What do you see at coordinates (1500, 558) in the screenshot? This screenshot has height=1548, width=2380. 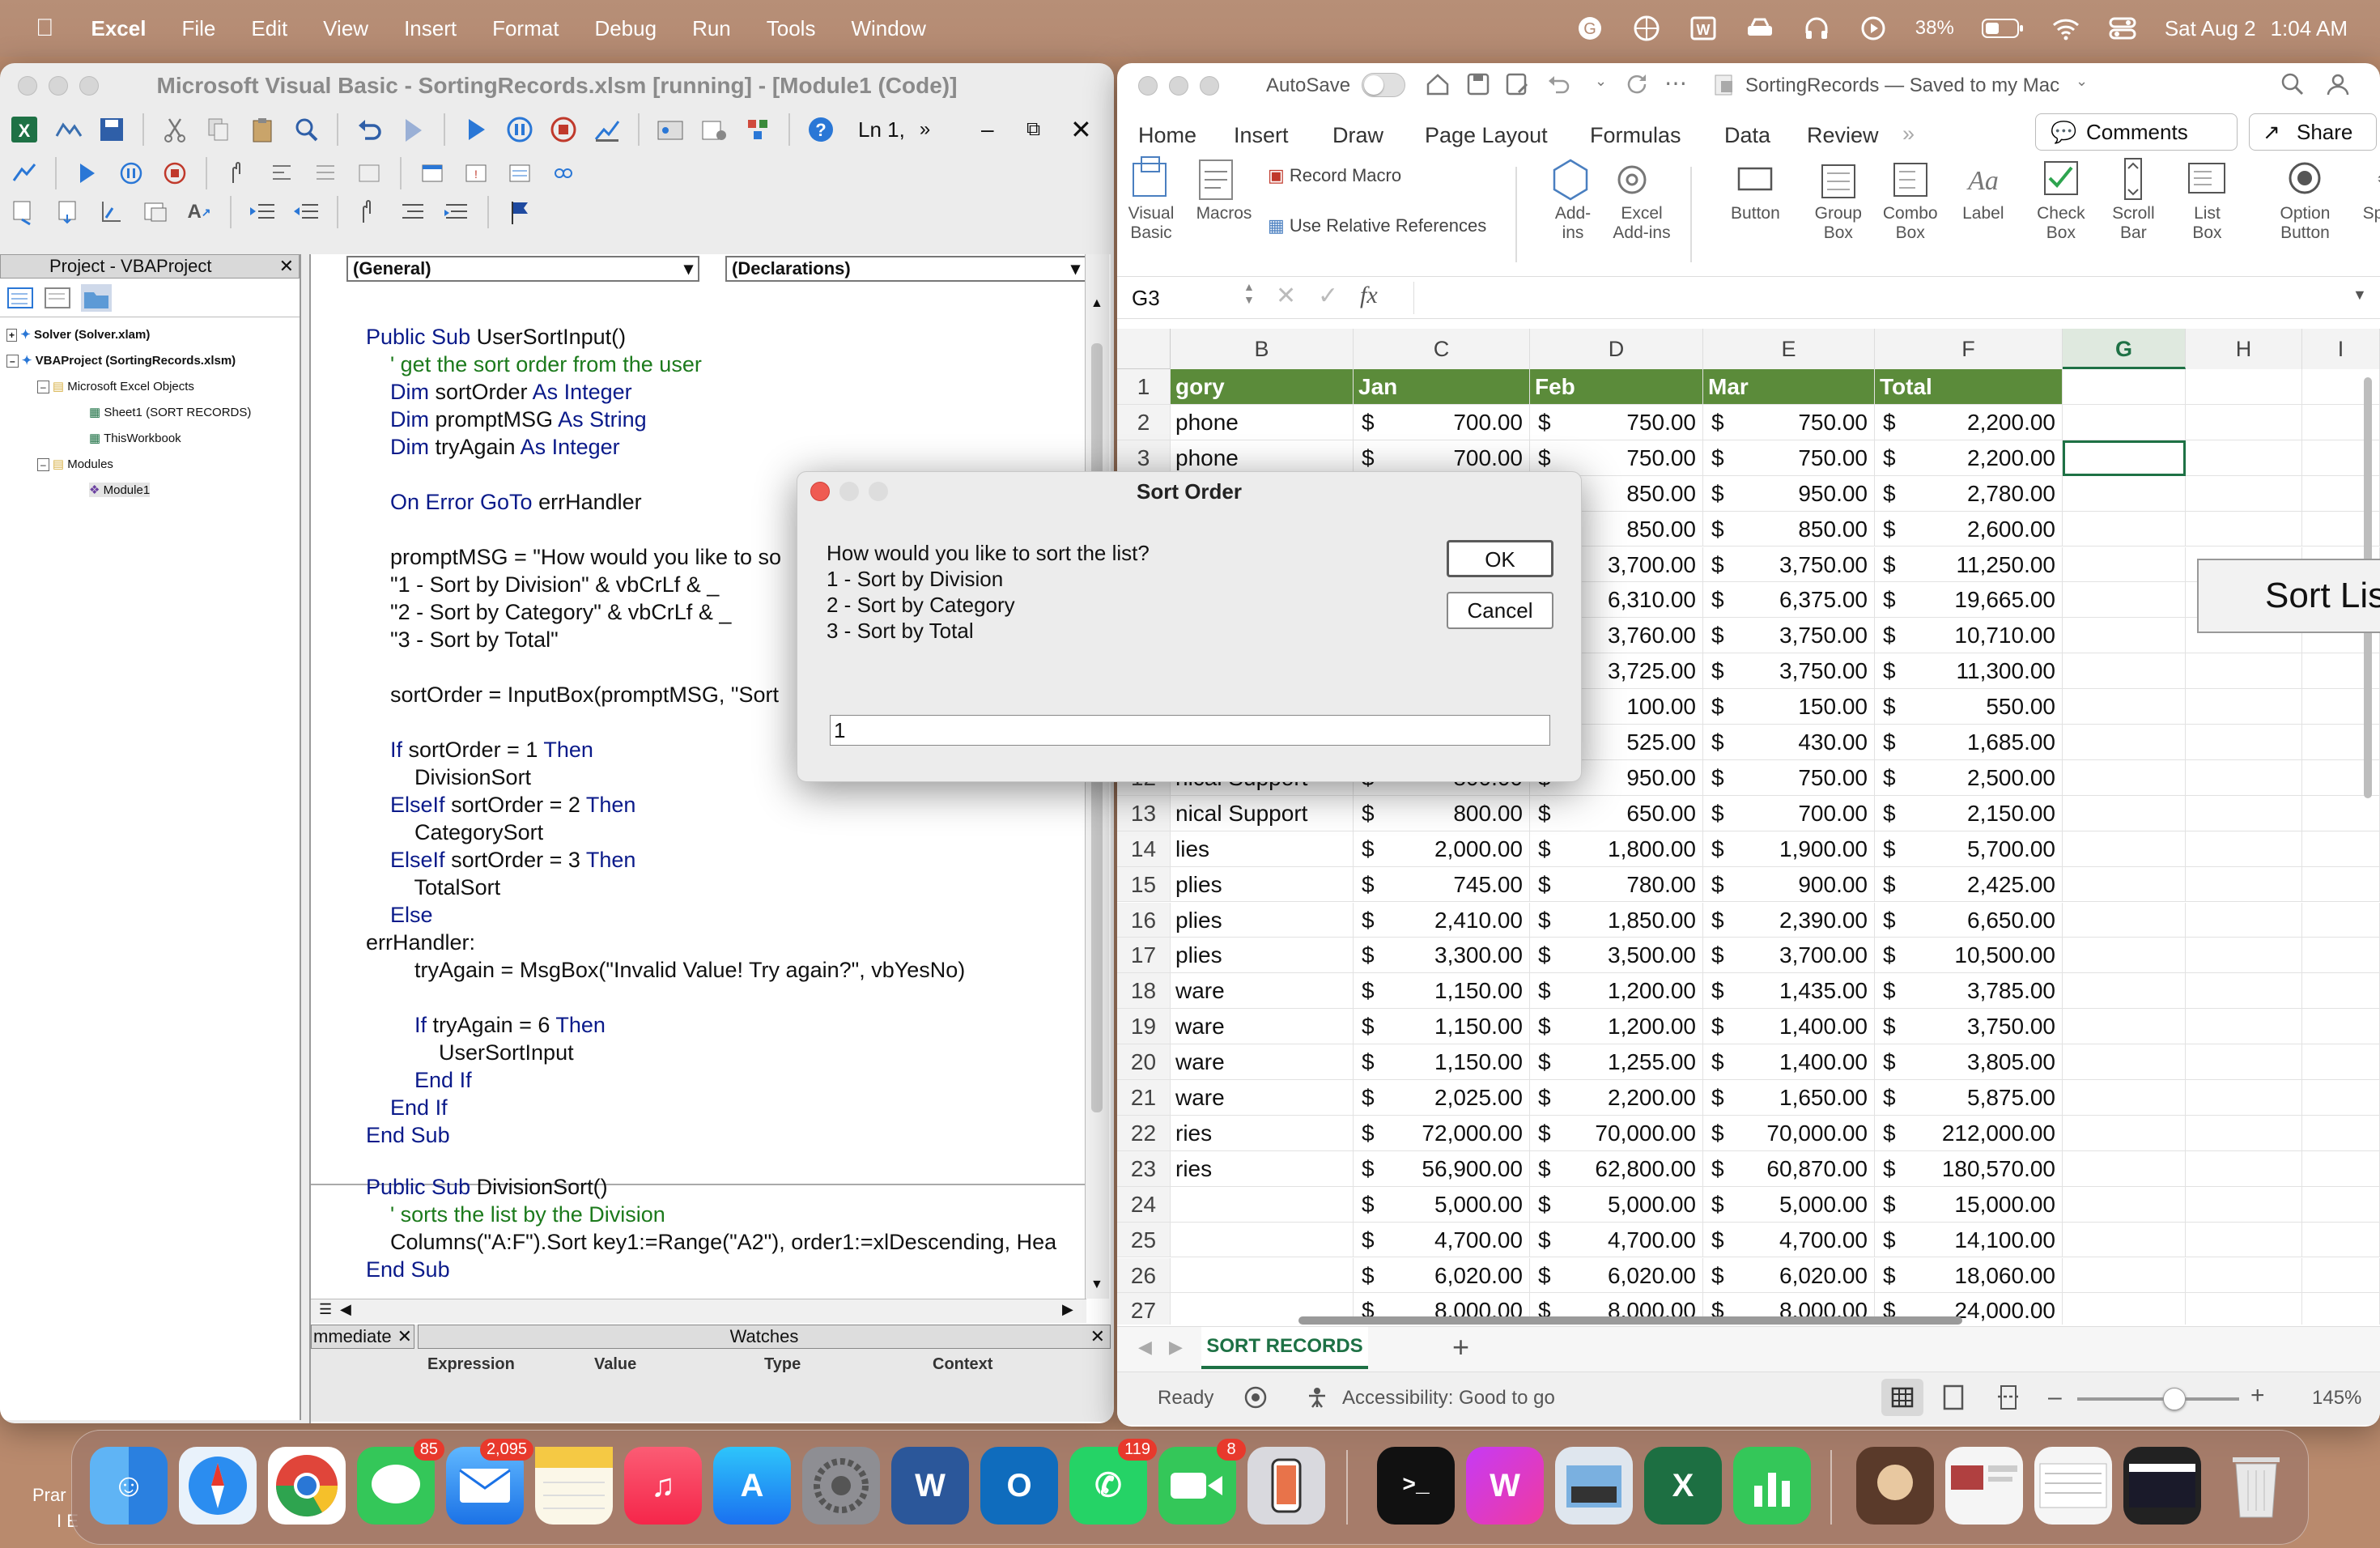 I see `ok-button: OK` at bounding box center [1500, 558].